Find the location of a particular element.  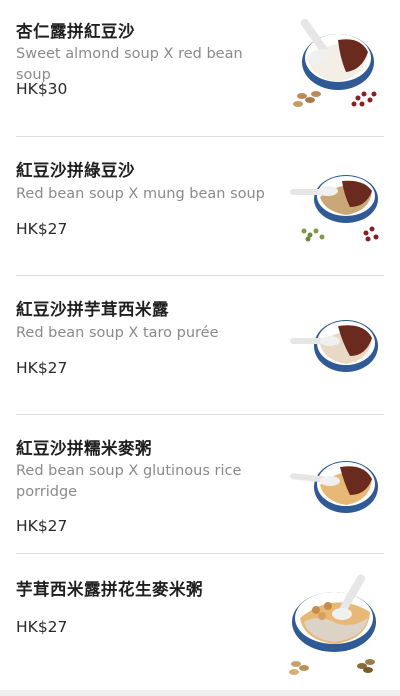

red-bean-rice-porridge-bowl-icon is located at coordinates (334, 487).